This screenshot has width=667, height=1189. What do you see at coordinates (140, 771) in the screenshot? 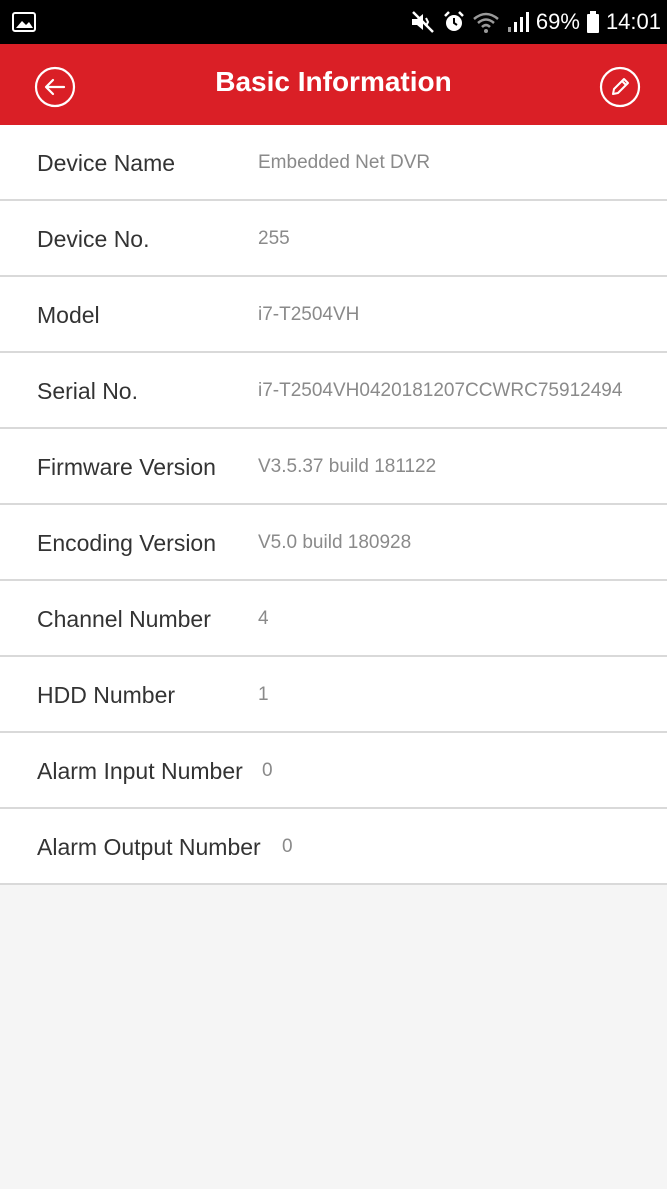
I see `row-label: Alarm Input Number` at bounding box center [140, 771].